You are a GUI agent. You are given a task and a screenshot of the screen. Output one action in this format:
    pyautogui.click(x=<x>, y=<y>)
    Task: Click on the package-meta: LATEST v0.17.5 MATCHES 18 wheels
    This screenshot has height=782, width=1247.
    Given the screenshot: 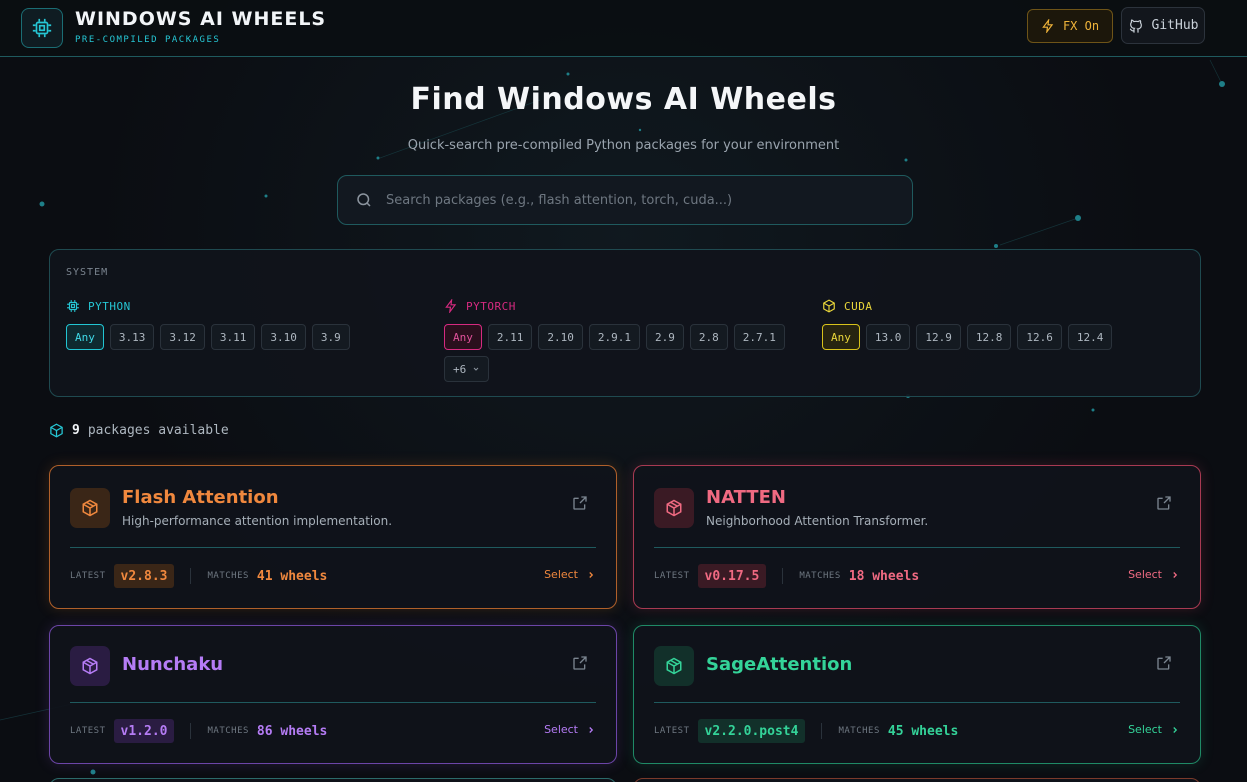 What is the action you would take?
    pyautogui.click(x=786, y=576)
    